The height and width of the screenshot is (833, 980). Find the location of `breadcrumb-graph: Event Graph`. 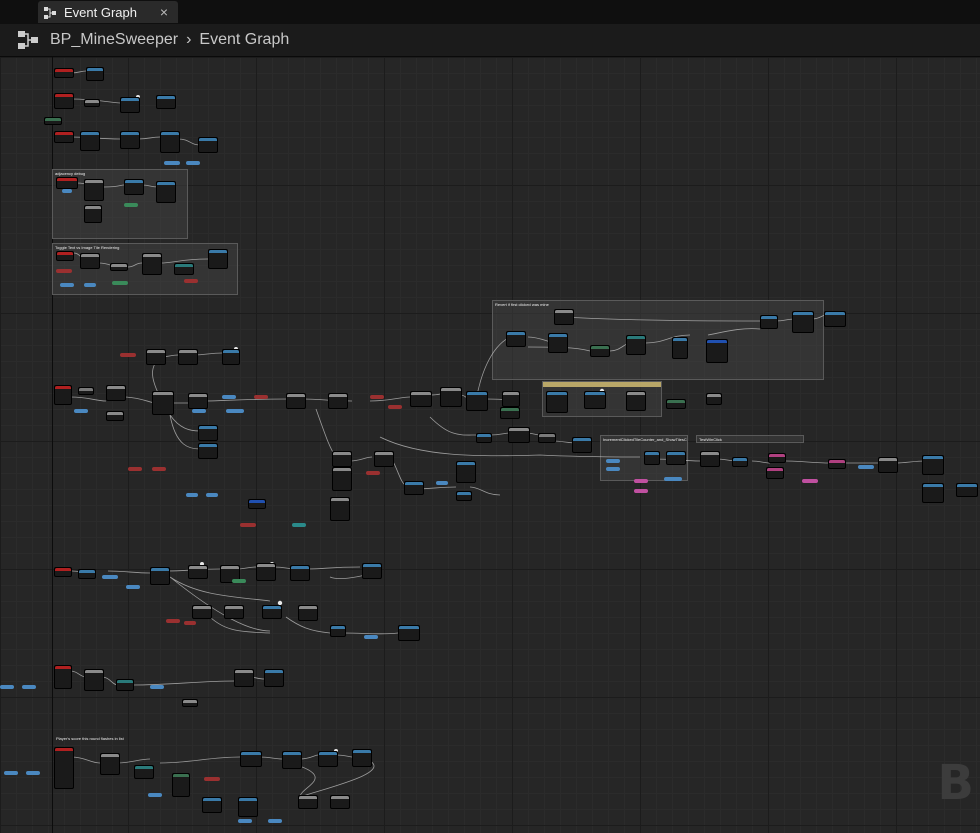

breadcrumb-graph: Event Graph is located at coordinates (244, 40).